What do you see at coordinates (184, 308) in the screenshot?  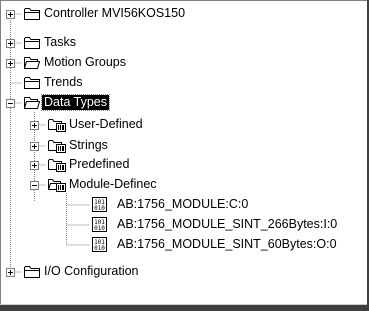 I see `panel-border-bottom` at bounding box center [184, 308].